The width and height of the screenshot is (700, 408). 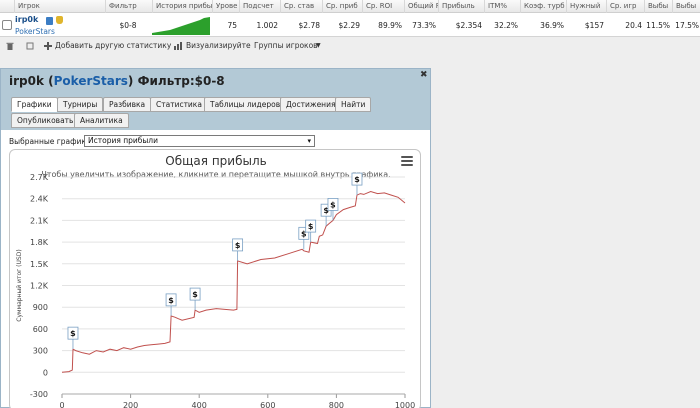 What do you see at coordinates (586, 6) in the screenshot?
I see `col-needed: Нужный` at bounding box center [586, 6].